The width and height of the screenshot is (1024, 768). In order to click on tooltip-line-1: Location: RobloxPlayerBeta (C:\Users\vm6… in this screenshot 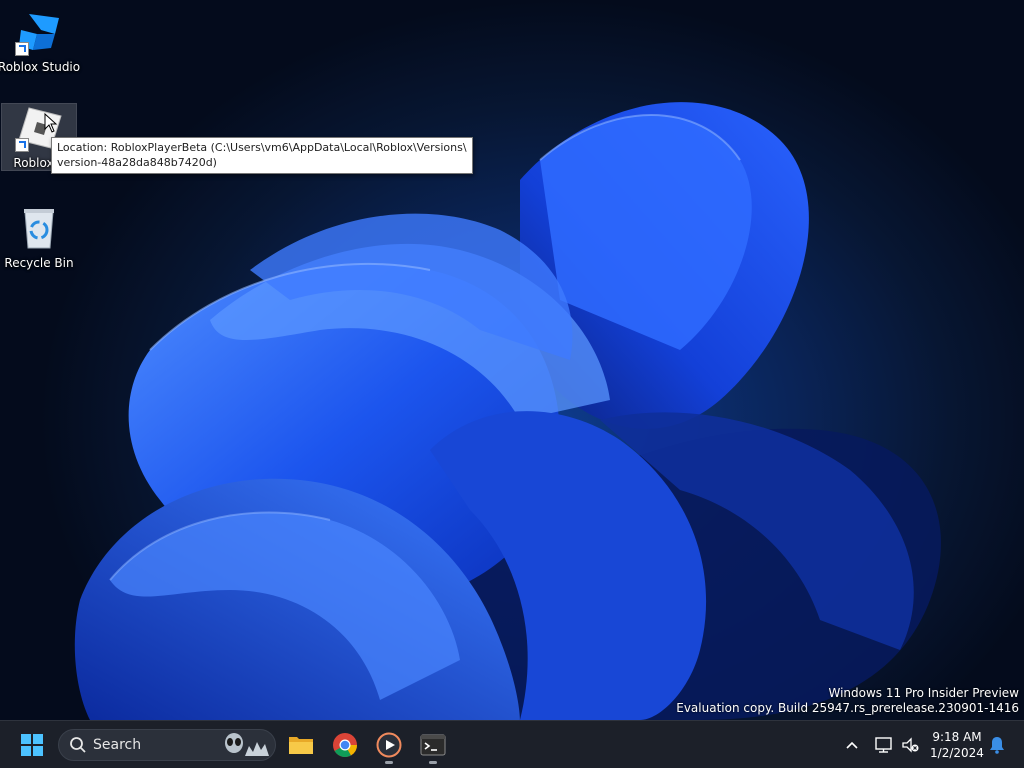, I will do `click(262, 147)`.